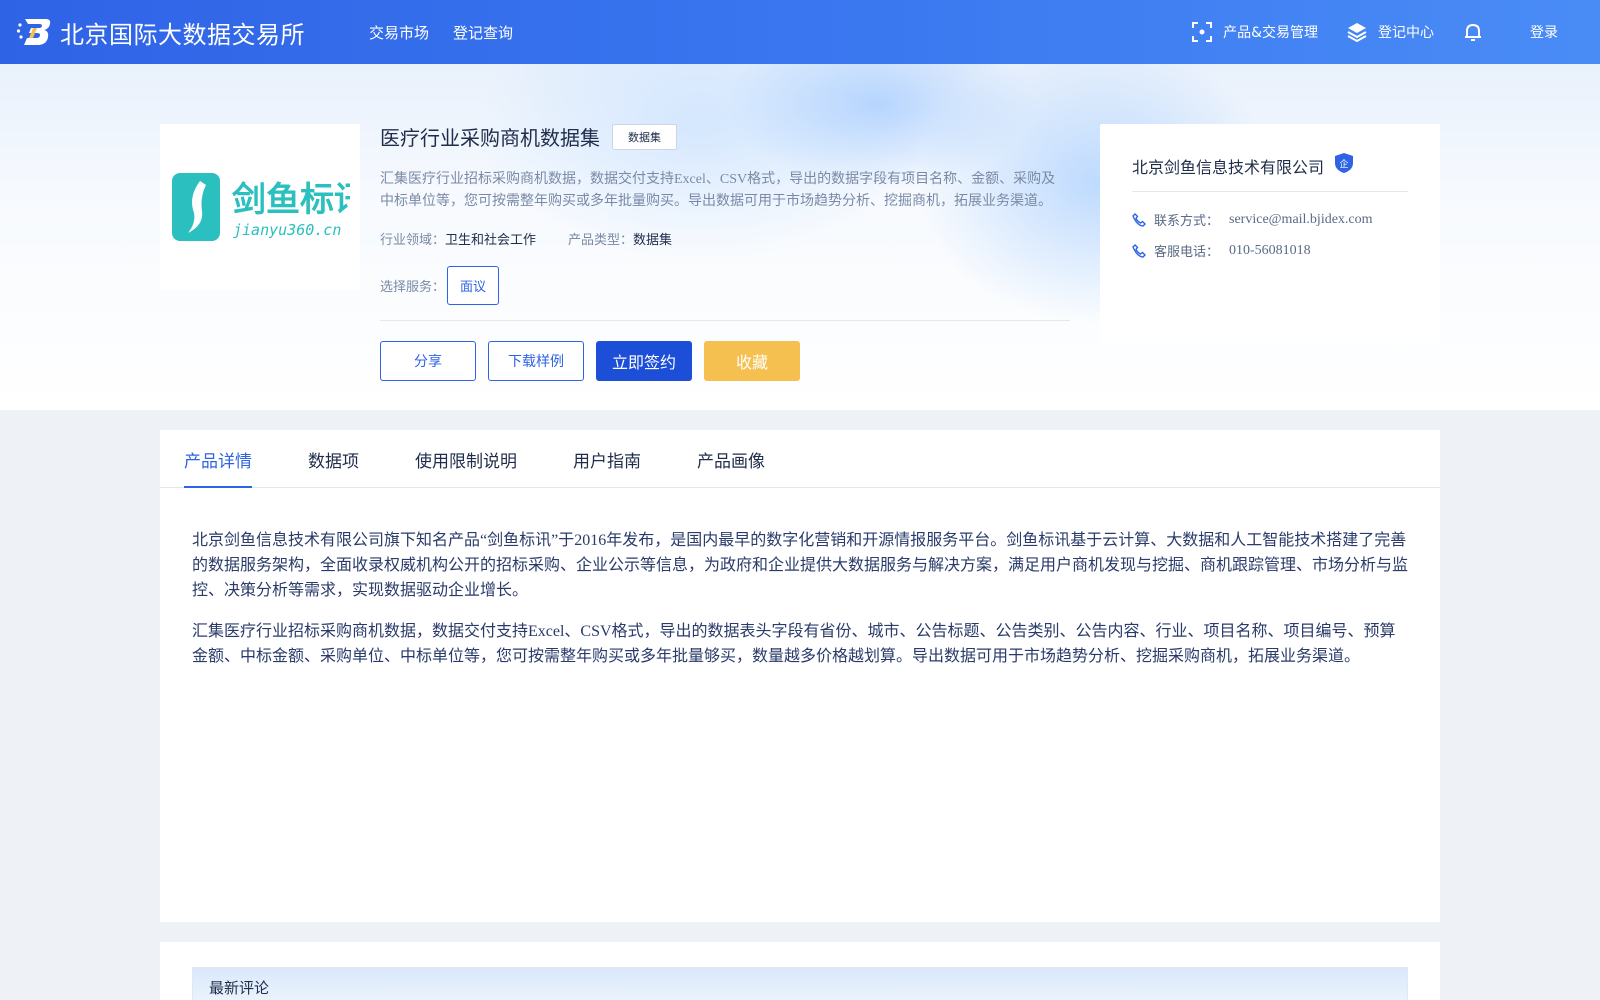 The image size is (1600, 1000). What do you see at coordinates (287, 230) in the screenshot?
I see `logo-domain-text: jianyu360.cn` at bounding box center [287, 230].